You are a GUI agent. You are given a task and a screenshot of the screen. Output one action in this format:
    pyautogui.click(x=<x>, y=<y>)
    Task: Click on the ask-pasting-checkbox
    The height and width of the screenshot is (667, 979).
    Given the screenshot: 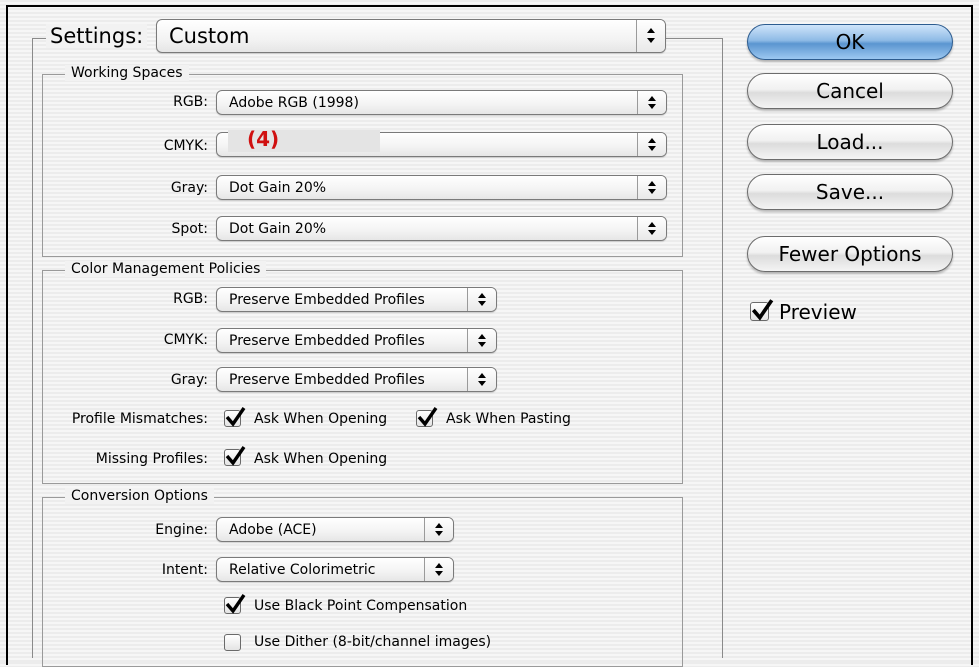 What is the action you would take?
    pyautogui.click(x=427, y=417)
    